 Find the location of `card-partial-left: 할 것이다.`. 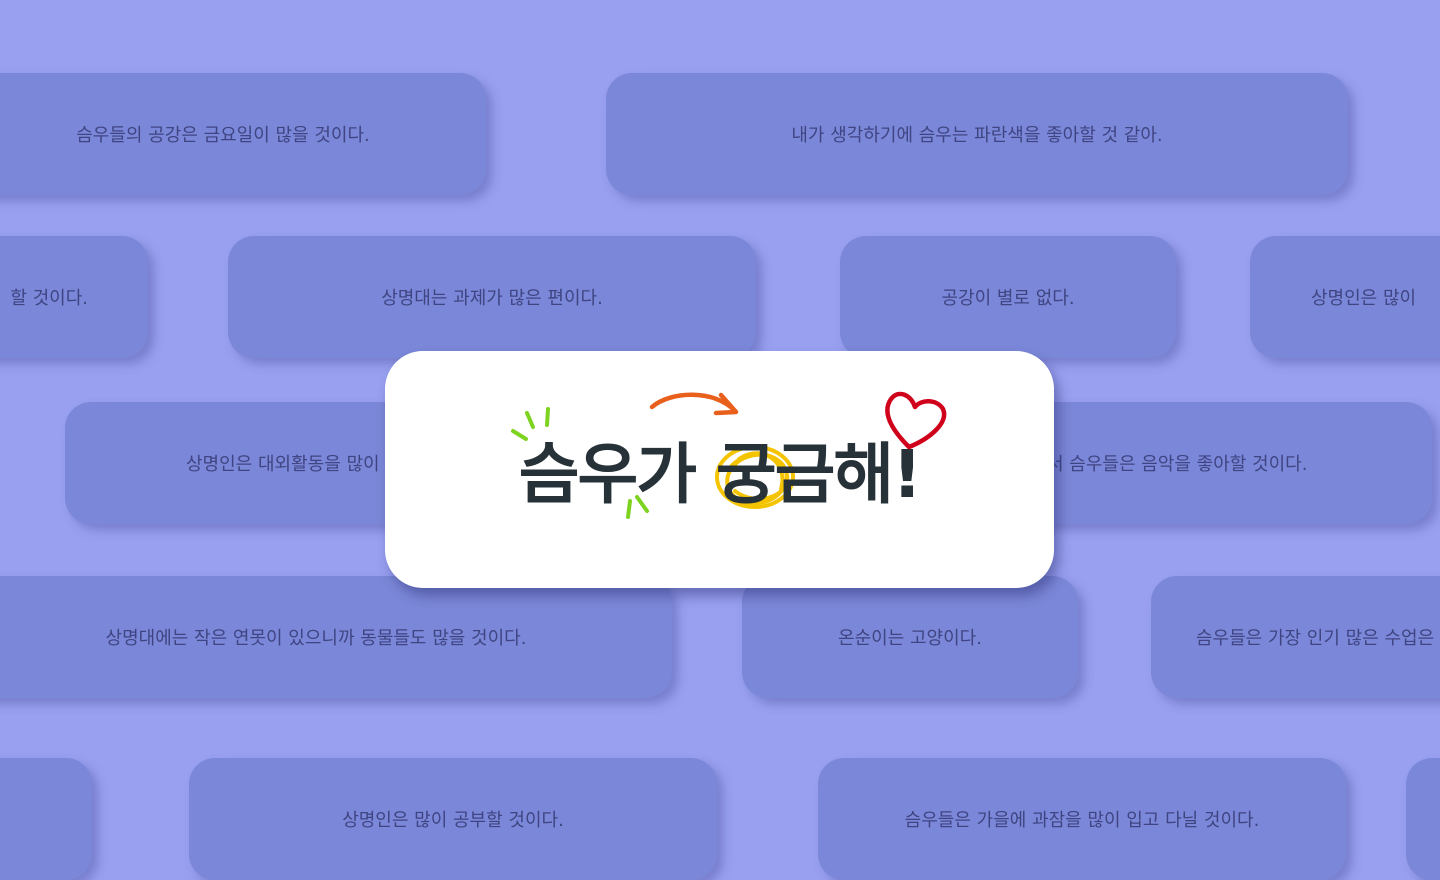

card-partial-left: 할 것이다. is located at coordinates (74, 297).